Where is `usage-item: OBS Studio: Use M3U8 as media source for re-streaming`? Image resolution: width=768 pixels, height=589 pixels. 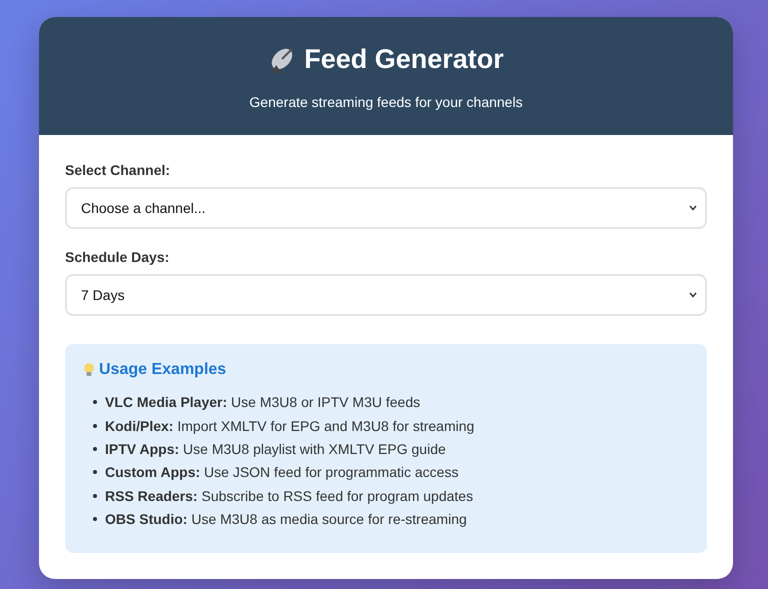 usage-item: OBS Studio: Use M3U8 as media source for re-streaming is located at coordinates (286, 519).